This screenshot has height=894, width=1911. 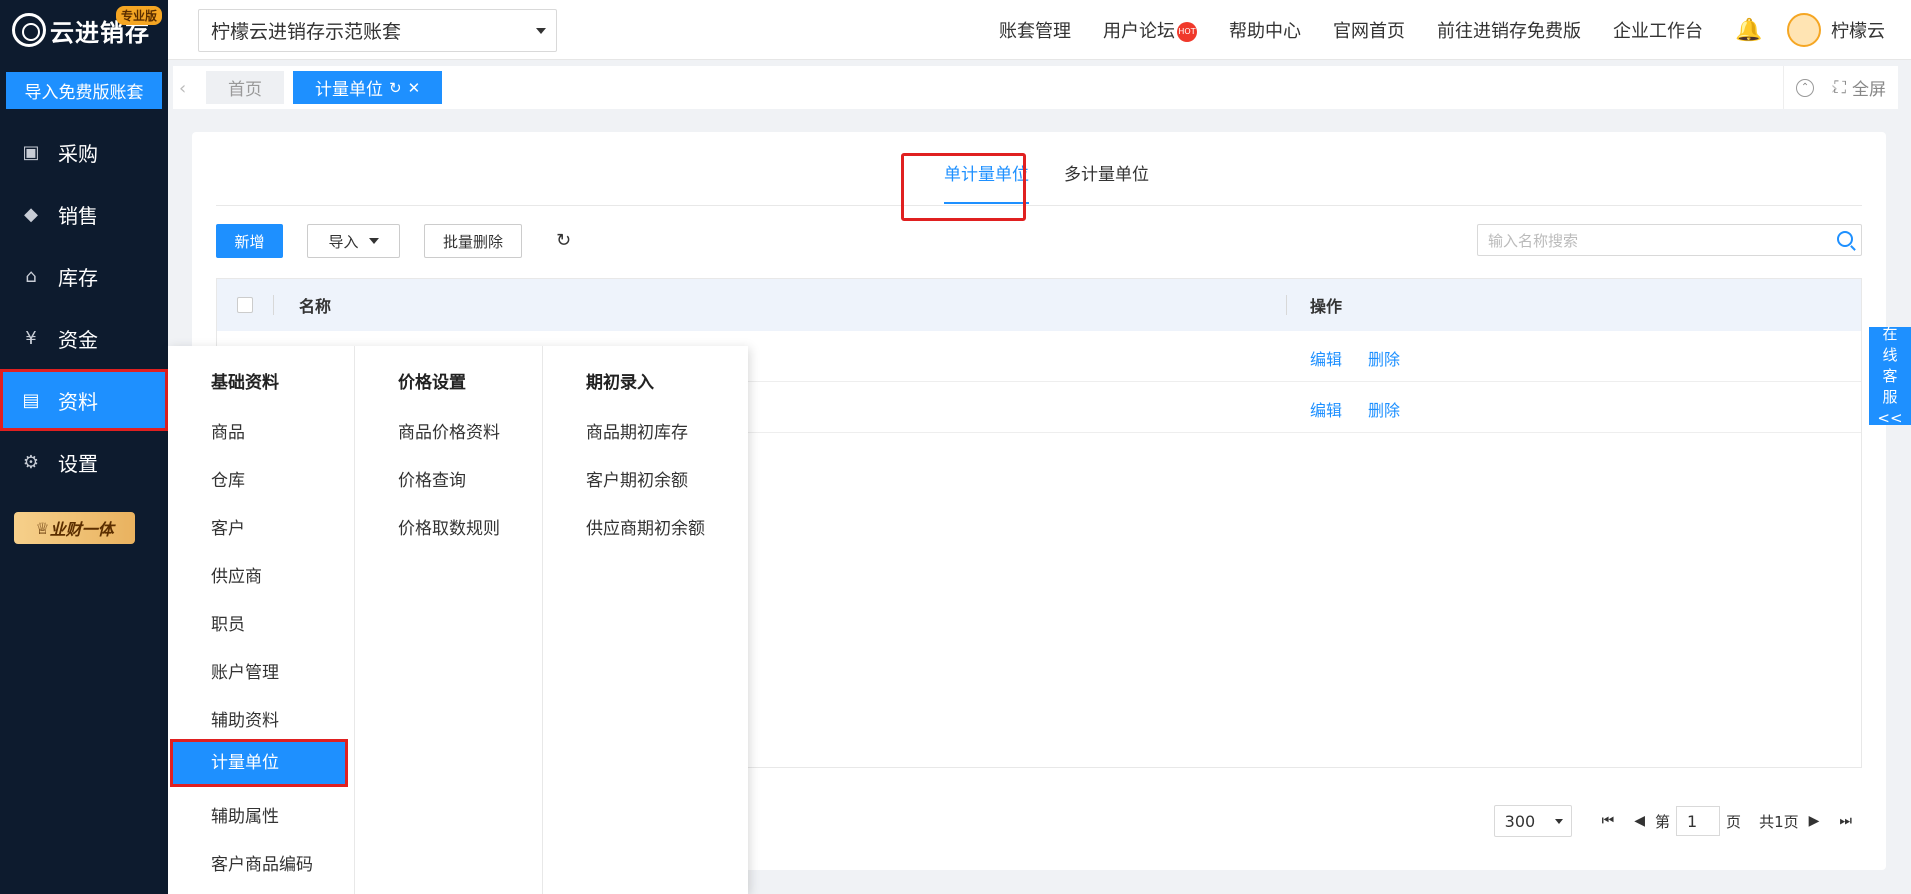 What do you see at coordinates (645, 526) in the screenshot?
I see `menu-item-supplier-opening-balance: 供应商期初余额` at bounding box center [645, 526].